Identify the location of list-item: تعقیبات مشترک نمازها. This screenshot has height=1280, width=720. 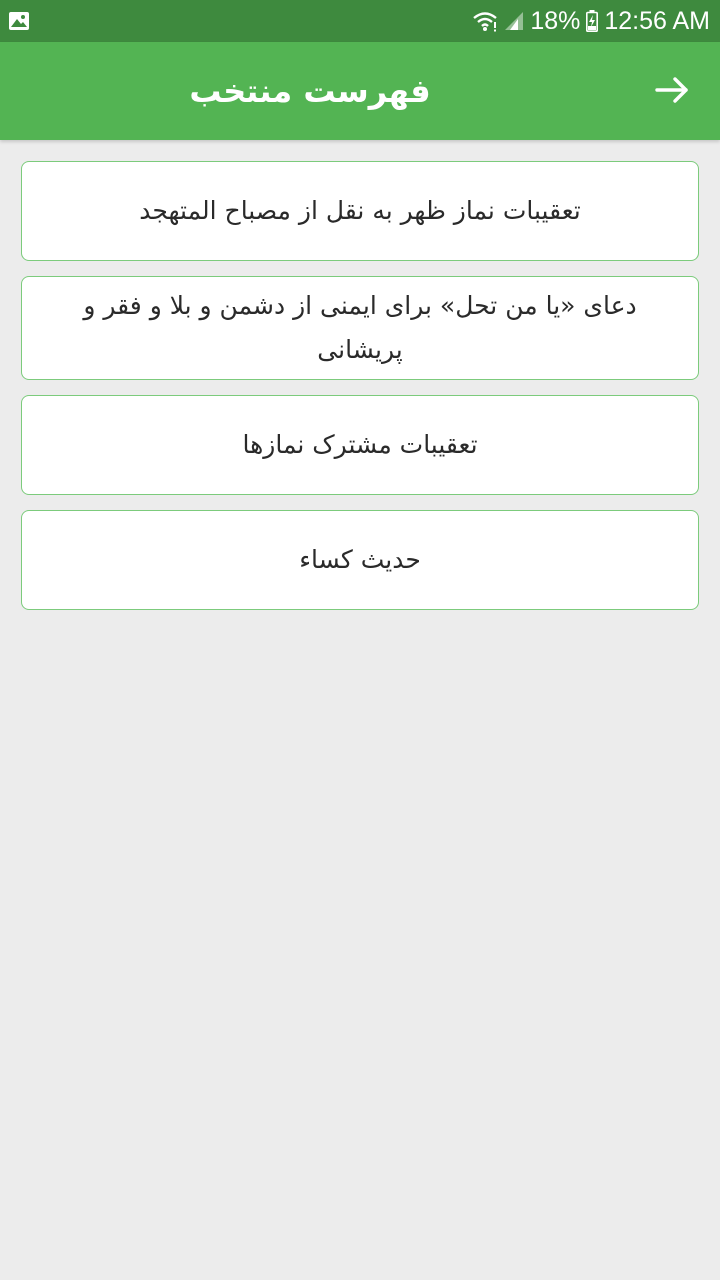
(360, 445).